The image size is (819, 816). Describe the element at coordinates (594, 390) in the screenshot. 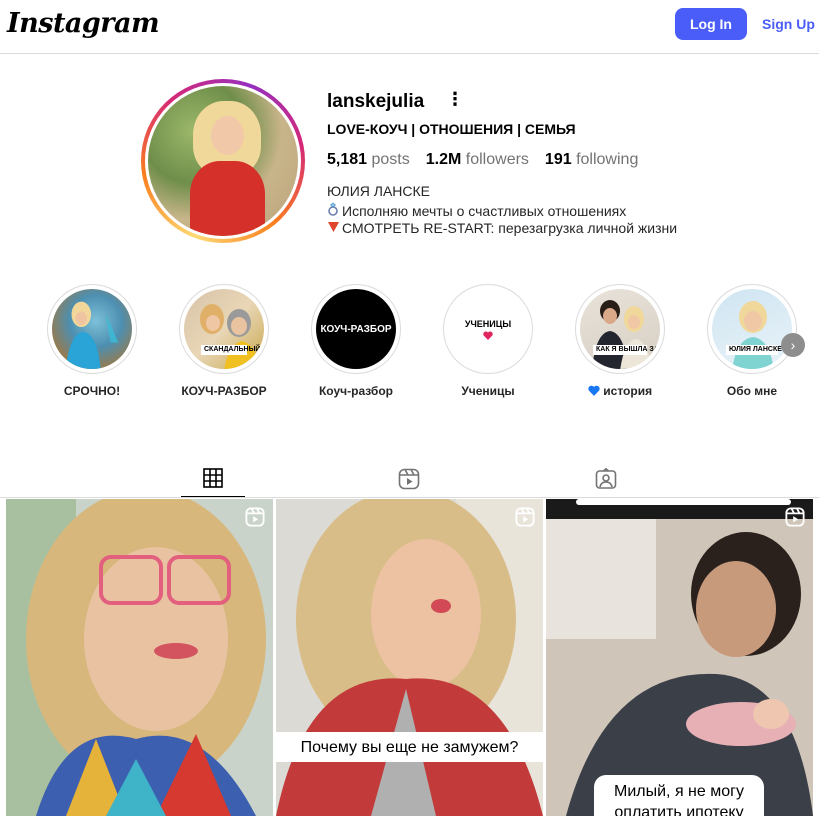

I see `blue-heart-icon` at that location.